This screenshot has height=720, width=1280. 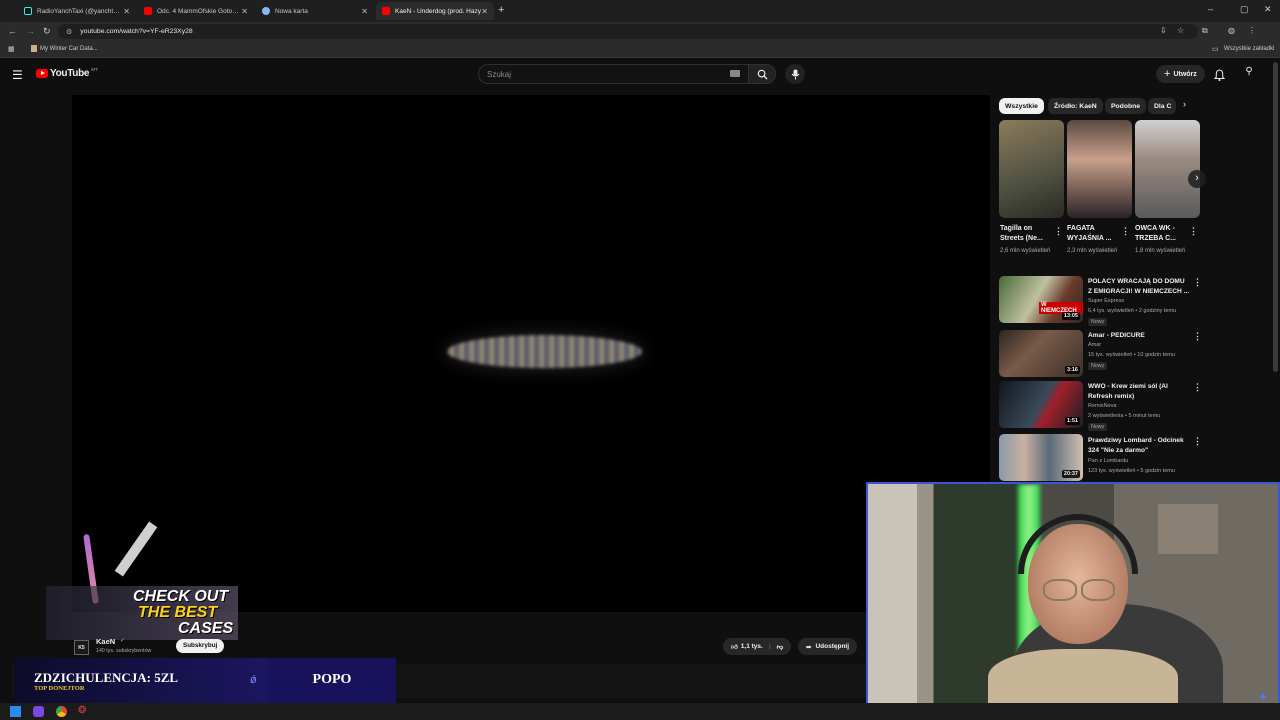 What do you see at coordinates (1060, 590) in the screenshot?
I see `glasses-left` at bounding box center [1060, 590].